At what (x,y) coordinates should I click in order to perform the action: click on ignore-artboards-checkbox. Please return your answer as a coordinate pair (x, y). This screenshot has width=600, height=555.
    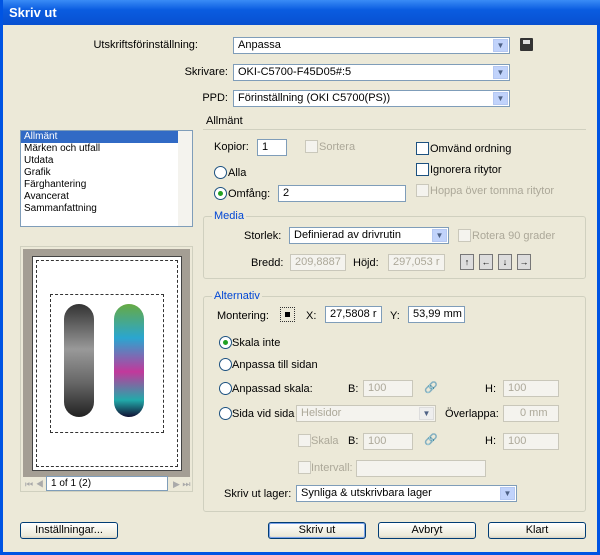
    Looking at the image, I should click on (422, 169).